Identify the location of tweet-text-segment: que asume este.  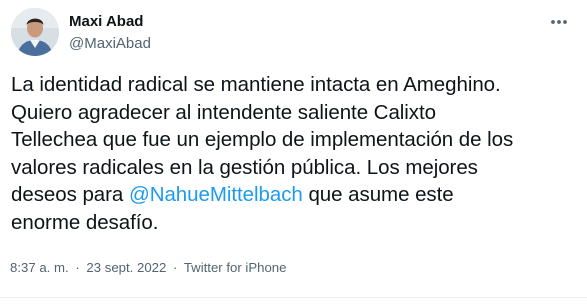
(378, 194).